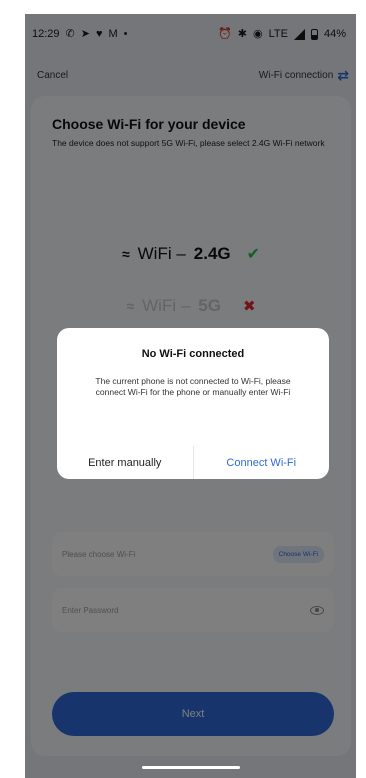 The width and height of the screenshot is (366, 778). I want to click on home-handle, so click(190, 767).